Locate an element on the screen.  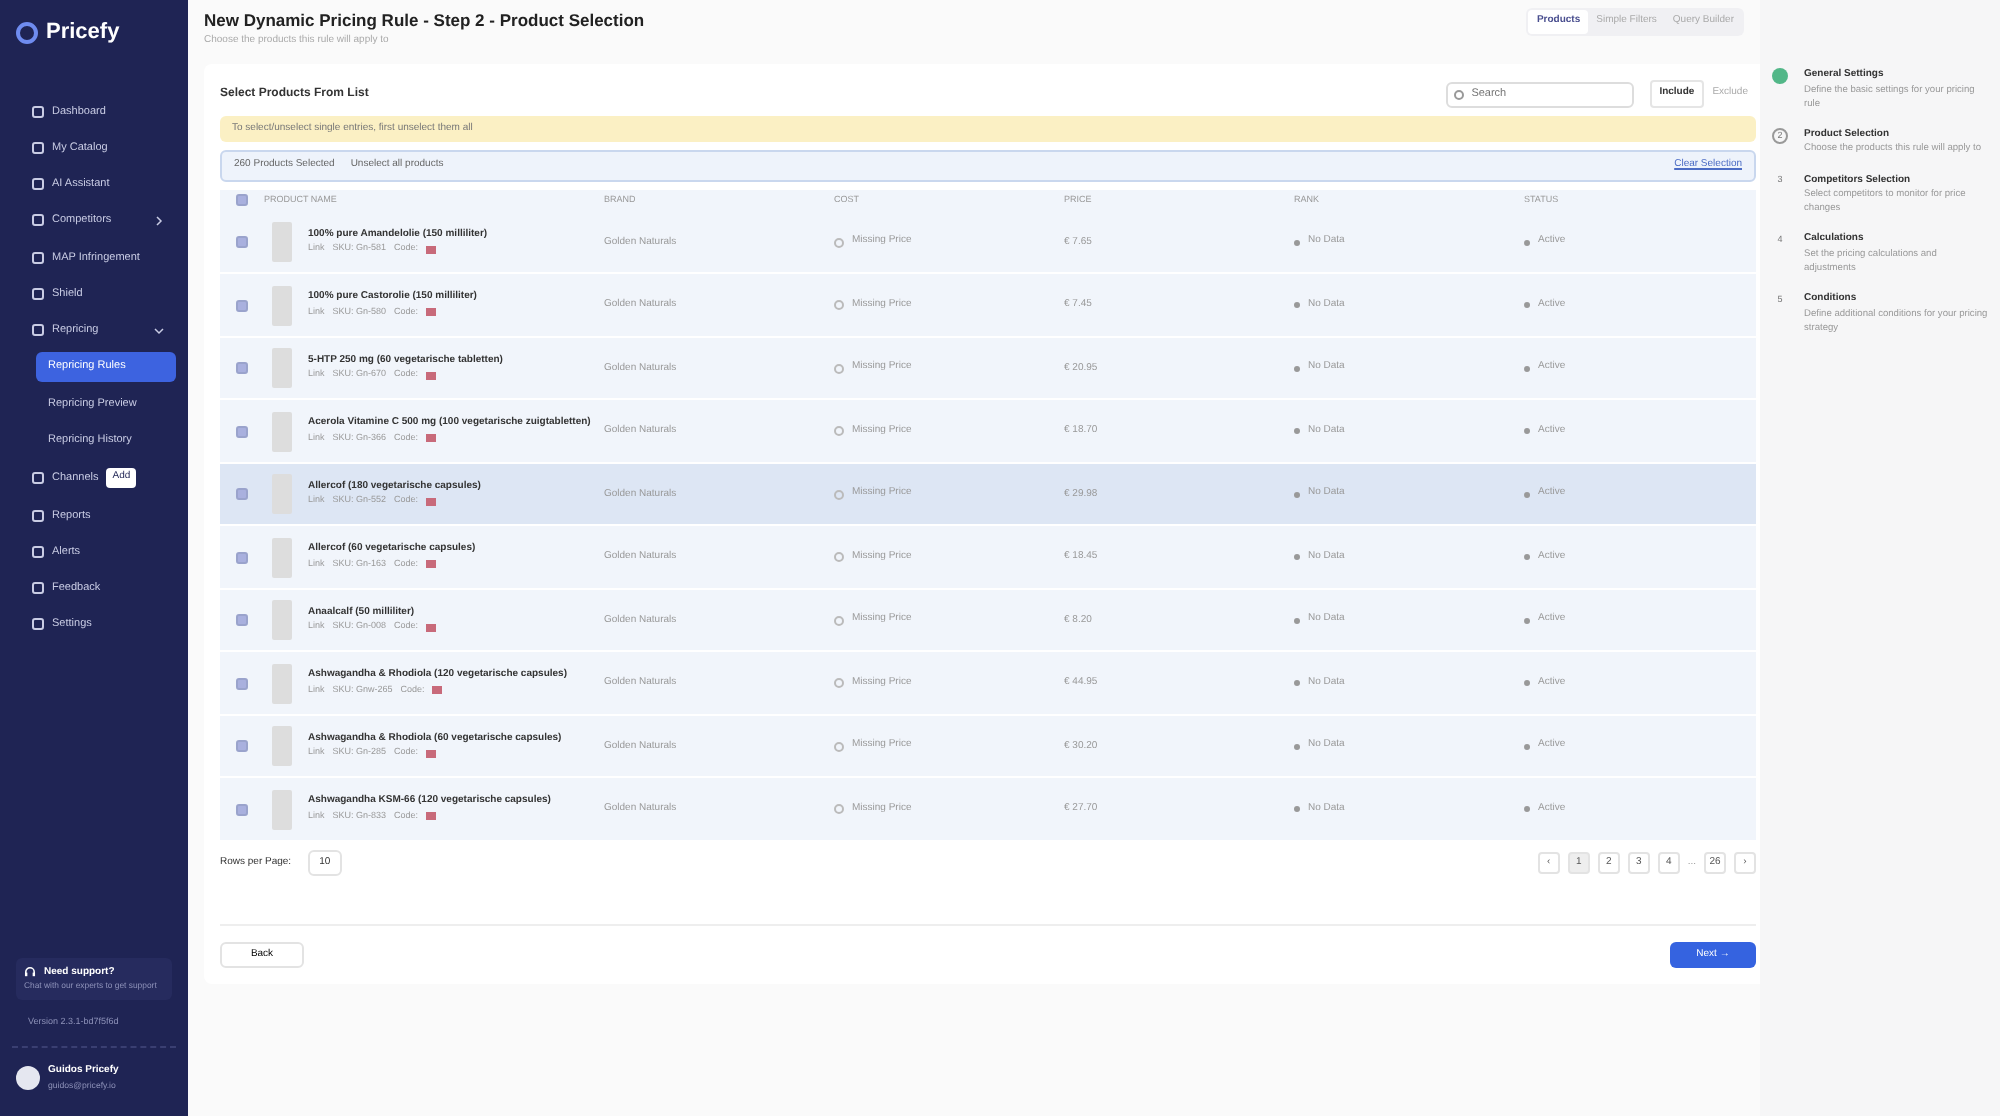
select-all-checkbox is located at coordinates (242, 200).